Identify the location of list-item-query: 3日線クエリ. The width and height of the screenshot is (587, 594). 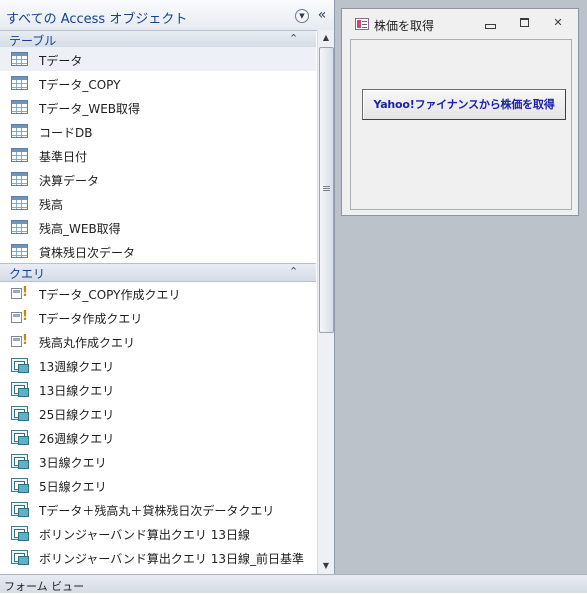
(158, 461).